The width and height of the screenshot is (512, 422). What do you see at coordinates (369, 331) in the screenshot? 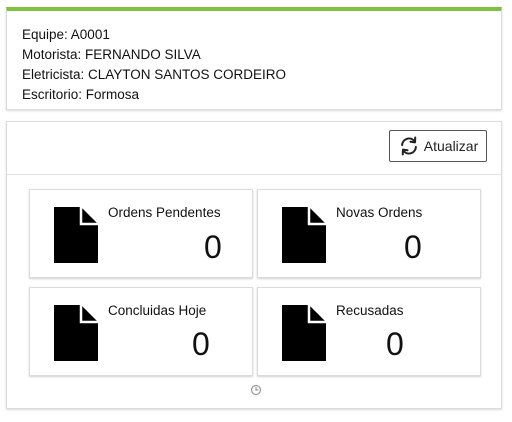
I see `tile-refused: Recusadas 0` at bounding box center [369, 331].